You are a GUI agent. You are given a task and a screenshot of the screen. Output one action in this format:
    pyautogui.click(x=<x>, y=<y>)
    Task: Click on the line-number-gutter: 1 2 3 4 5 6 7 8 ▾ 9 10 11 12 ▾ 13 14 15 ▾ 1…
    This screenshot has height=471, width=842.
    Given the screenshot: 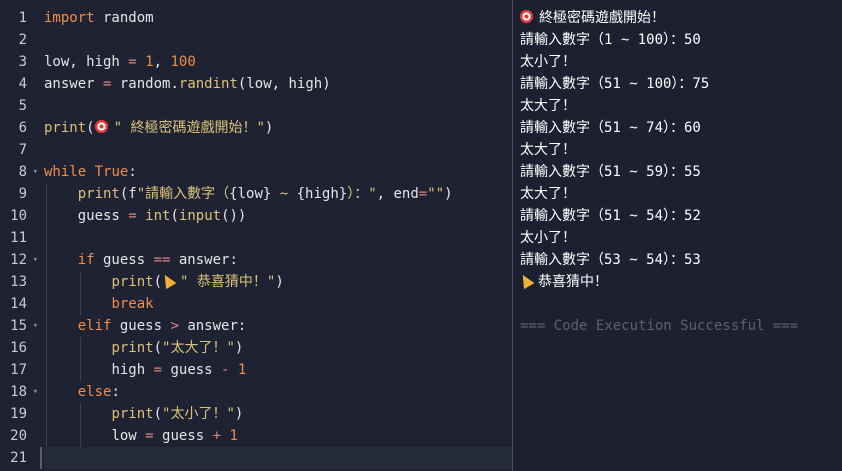 What is the action you would take?
    pyautogui.click(x=20, y=238)
    